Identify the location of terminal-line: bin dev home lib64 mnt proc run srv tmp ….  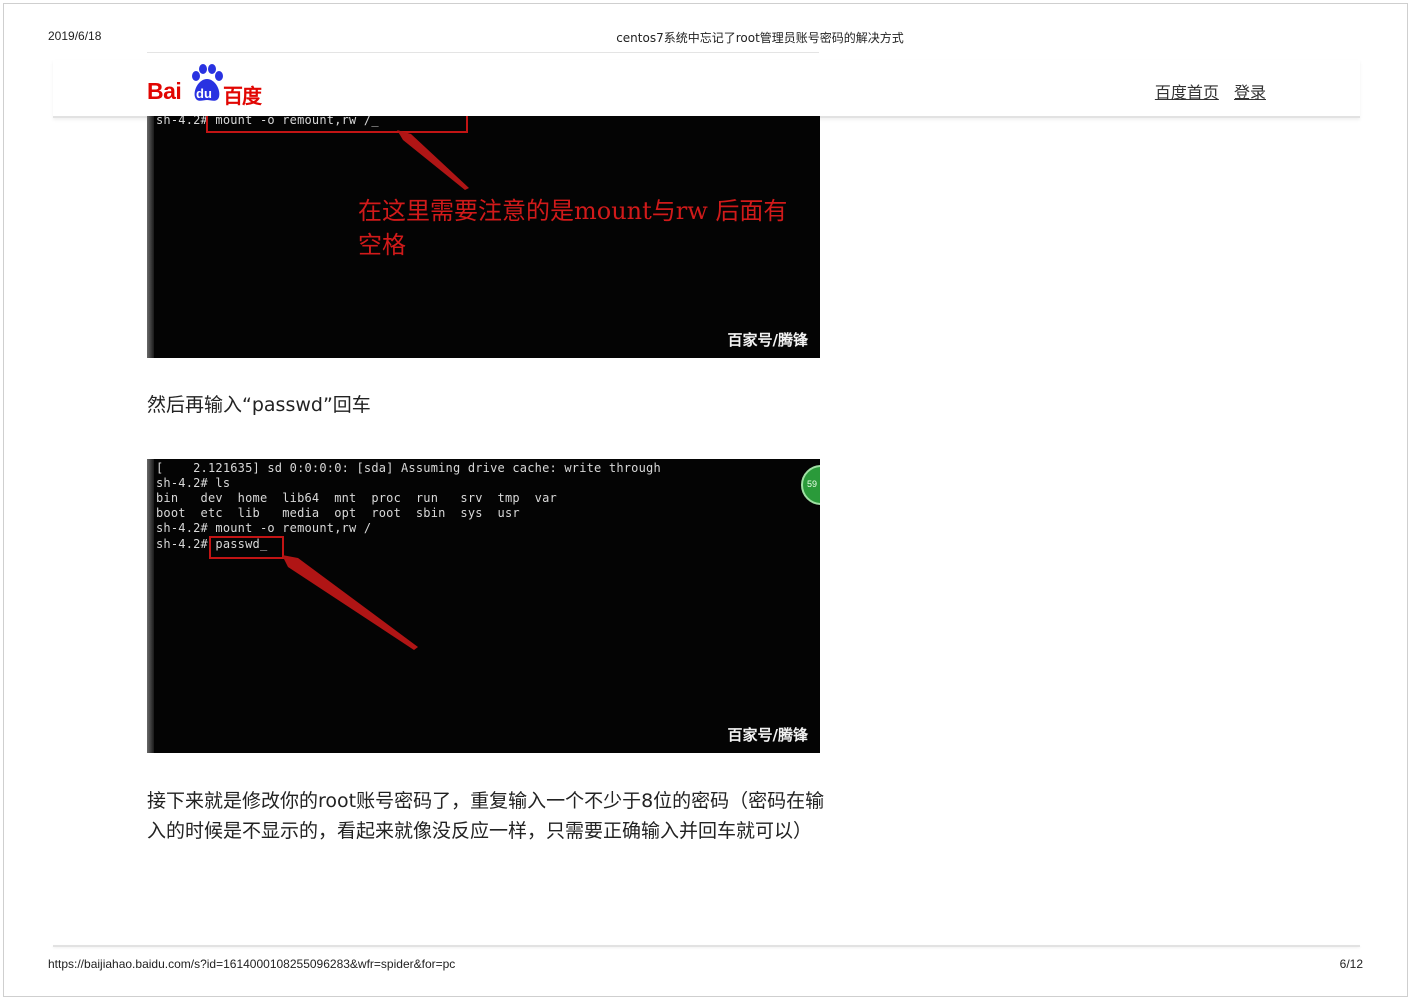
(356, 498).